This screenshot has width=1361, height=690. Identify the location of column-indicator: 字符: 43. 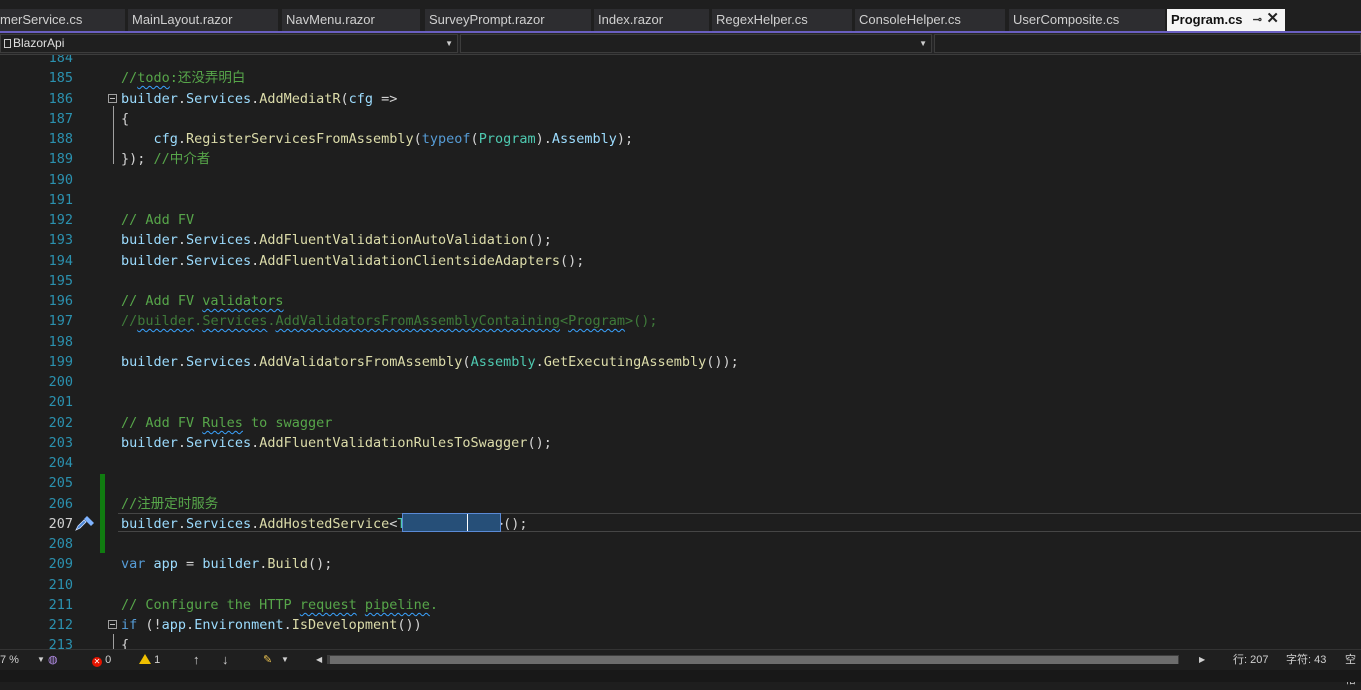
(1306, 660).